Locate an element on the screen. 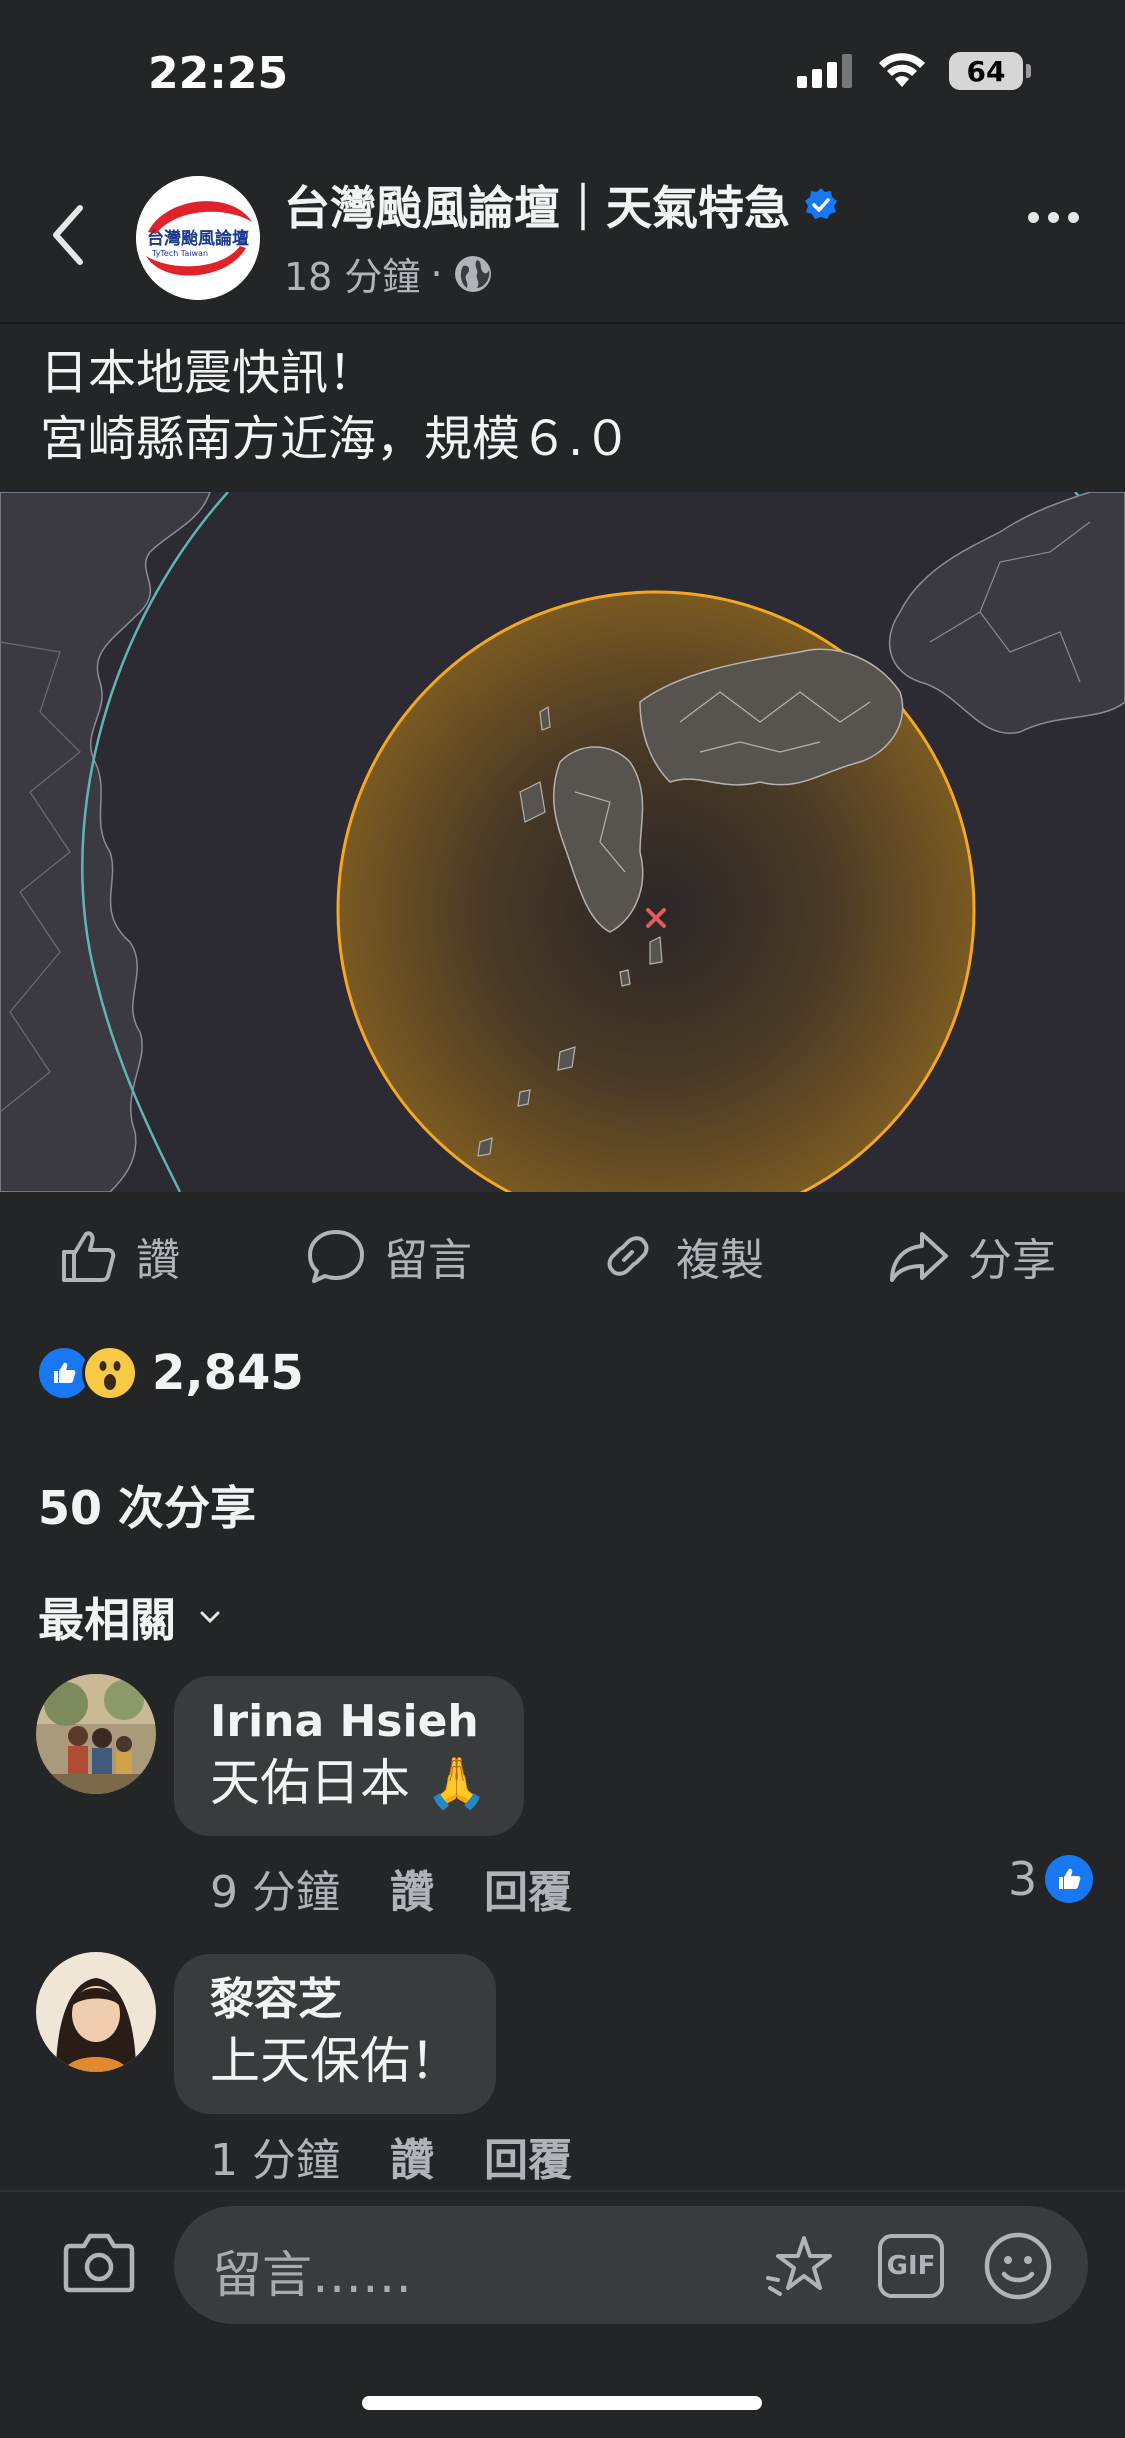  signal-icon is located at coordinates (824, 71).